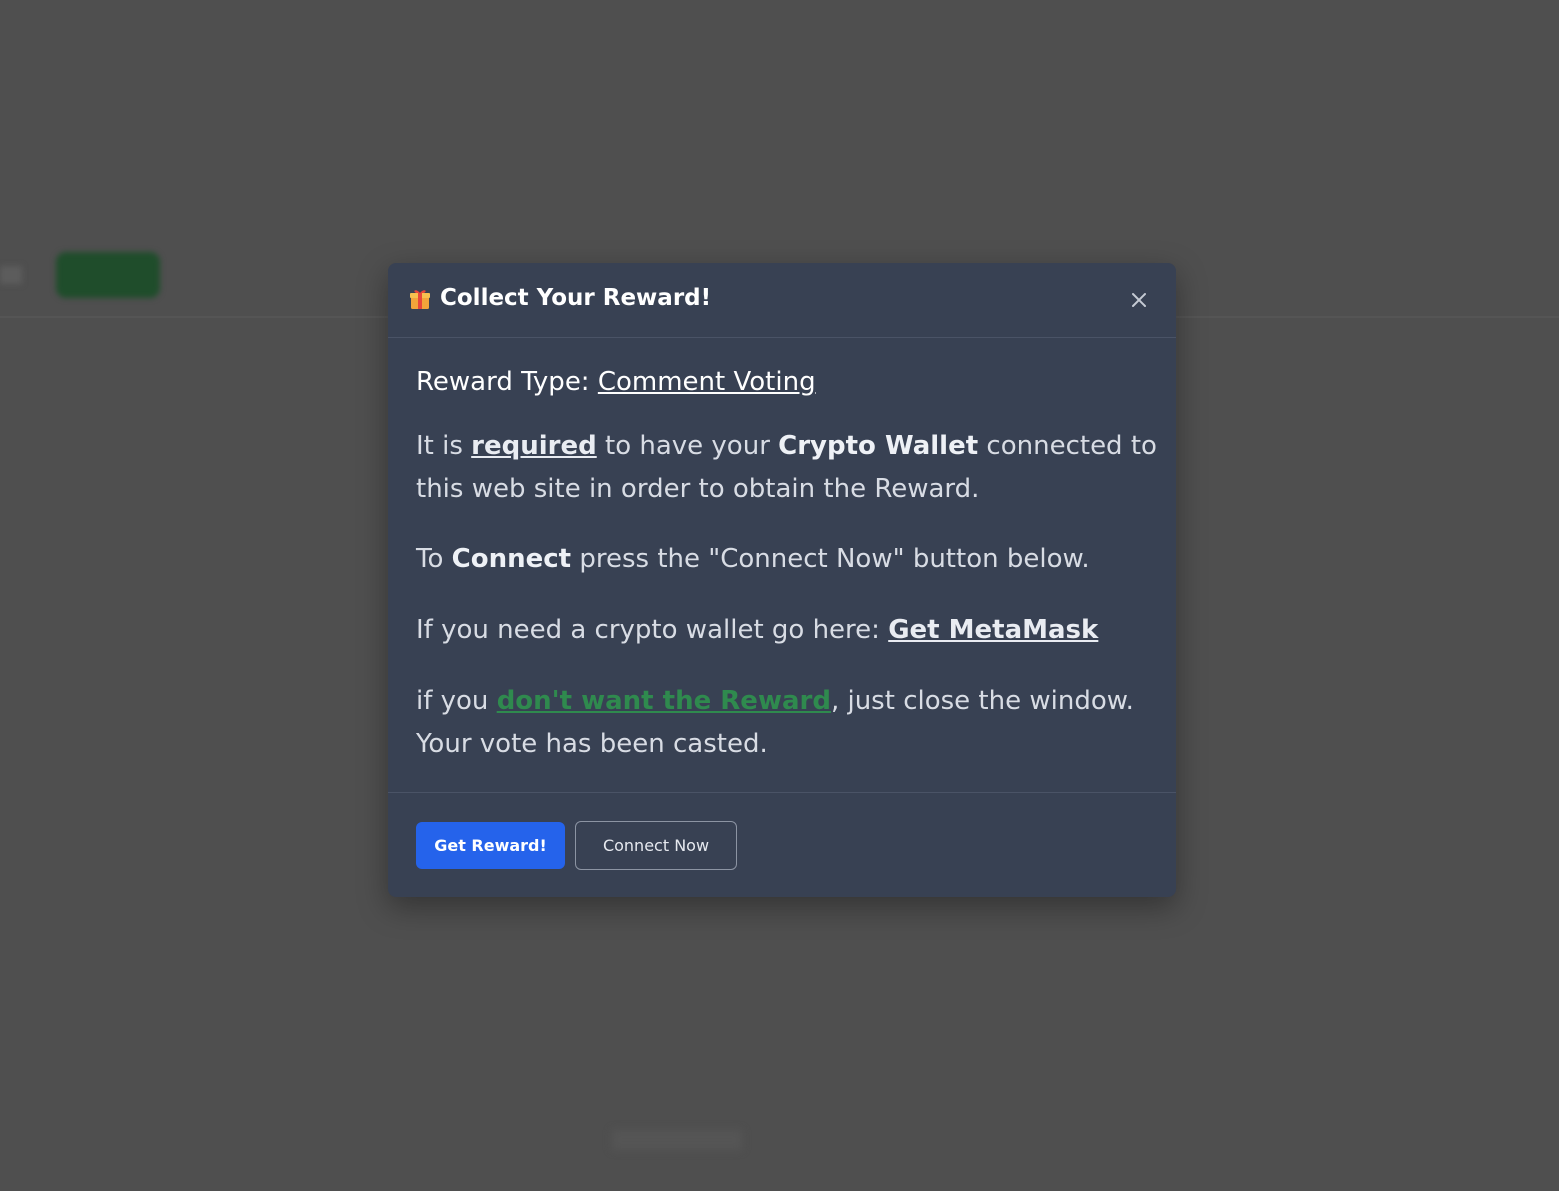 The width and height of the screenshot is (1559, 1191). Describe the element at coordinates (993, 630) in the screenshot. I see `get-metamask-link: Get MetaMask` at that location.